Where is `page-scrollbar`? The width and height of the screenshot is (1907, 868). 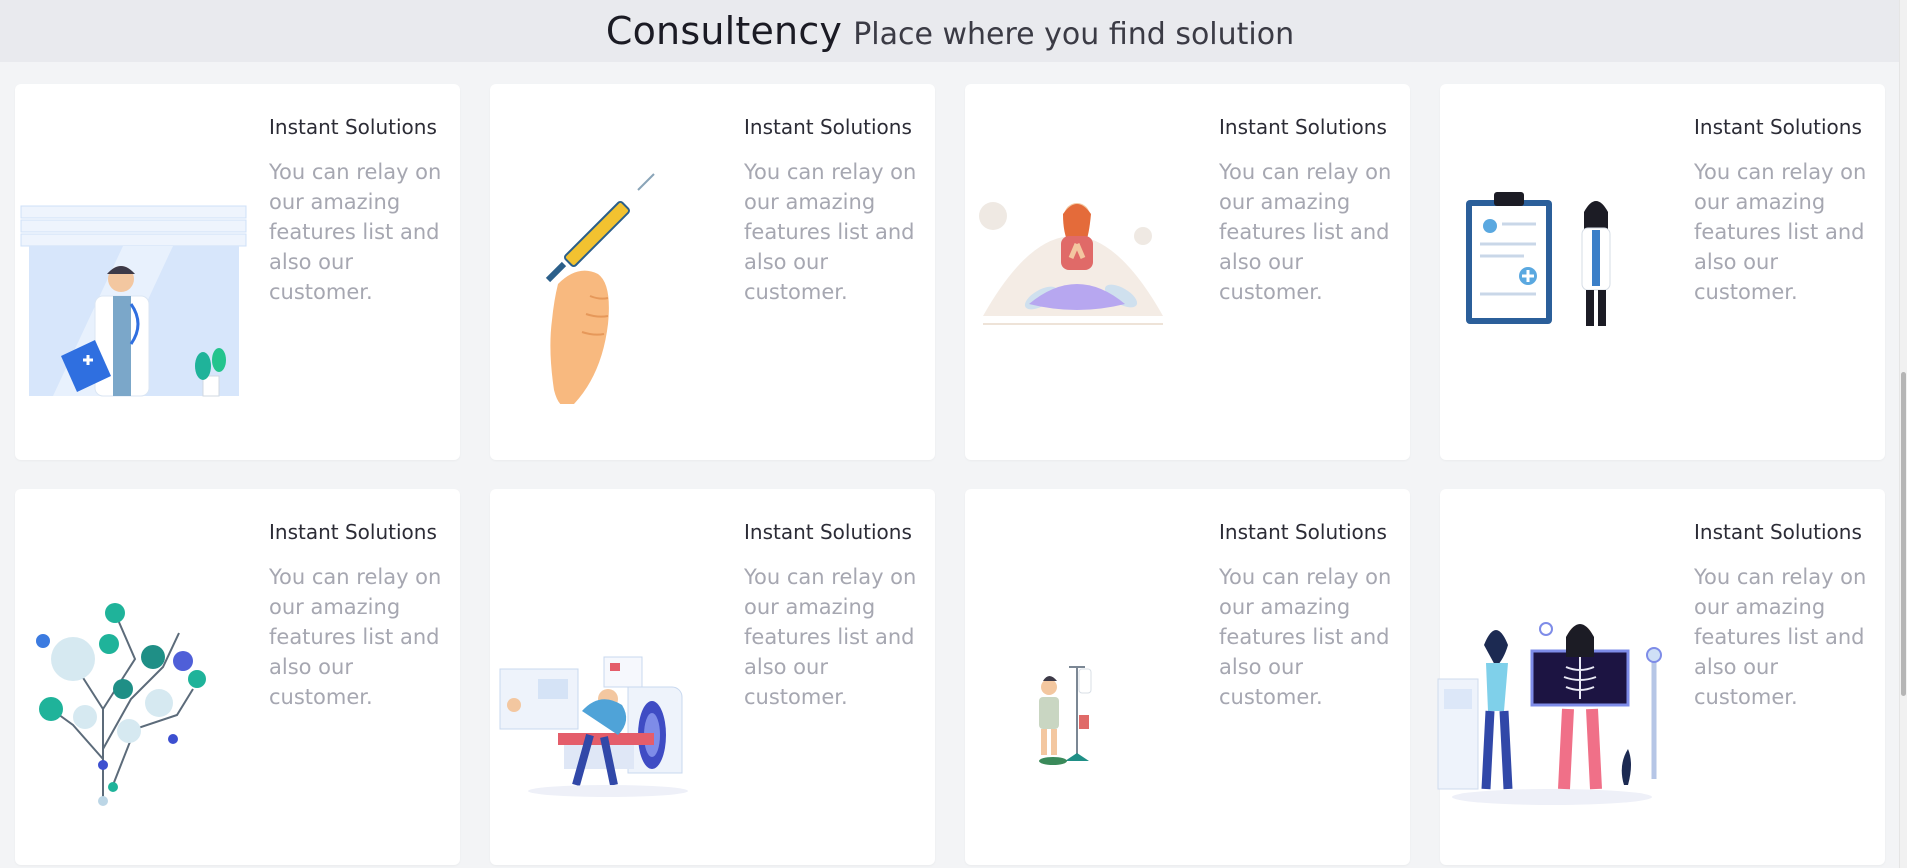 page-scrollbar is located at coordinates (1903, 434).